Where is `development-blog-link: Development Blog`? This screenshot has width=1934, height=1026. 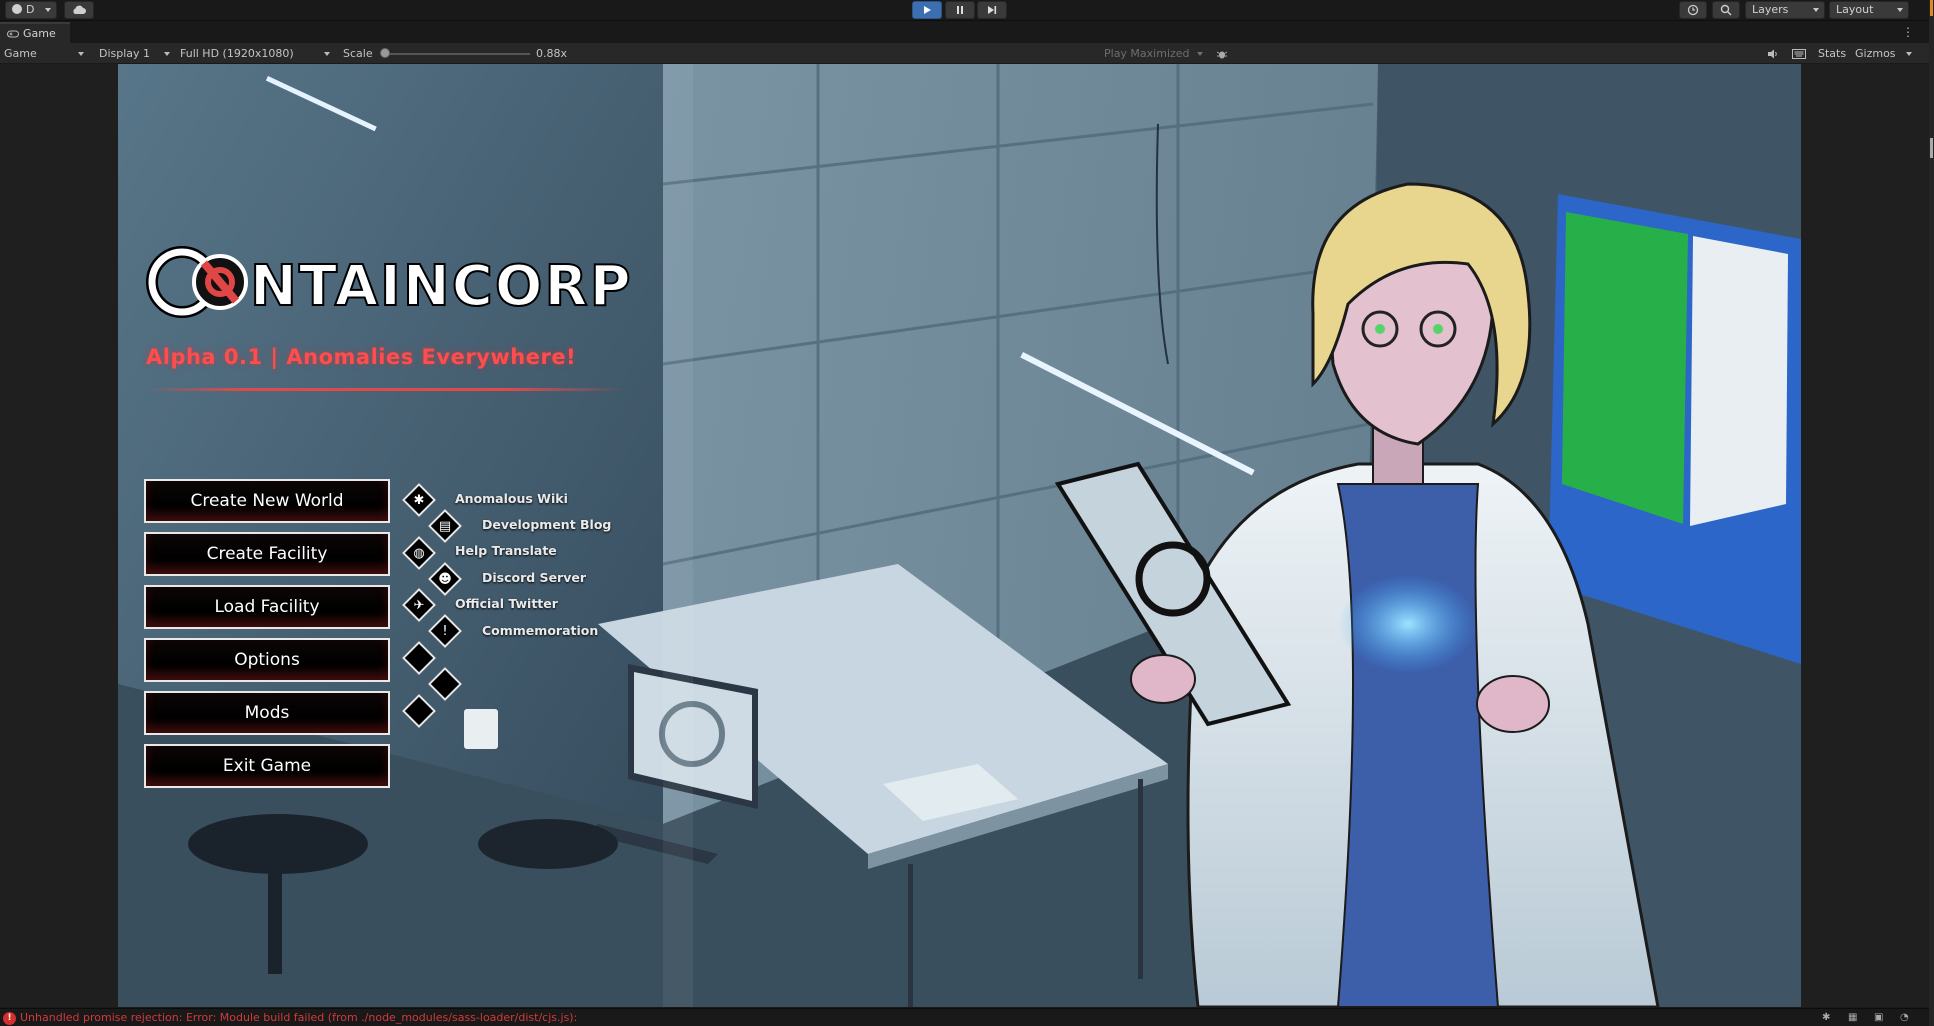
development-blog-link: Development Blog is located at coordinates (546, 524).